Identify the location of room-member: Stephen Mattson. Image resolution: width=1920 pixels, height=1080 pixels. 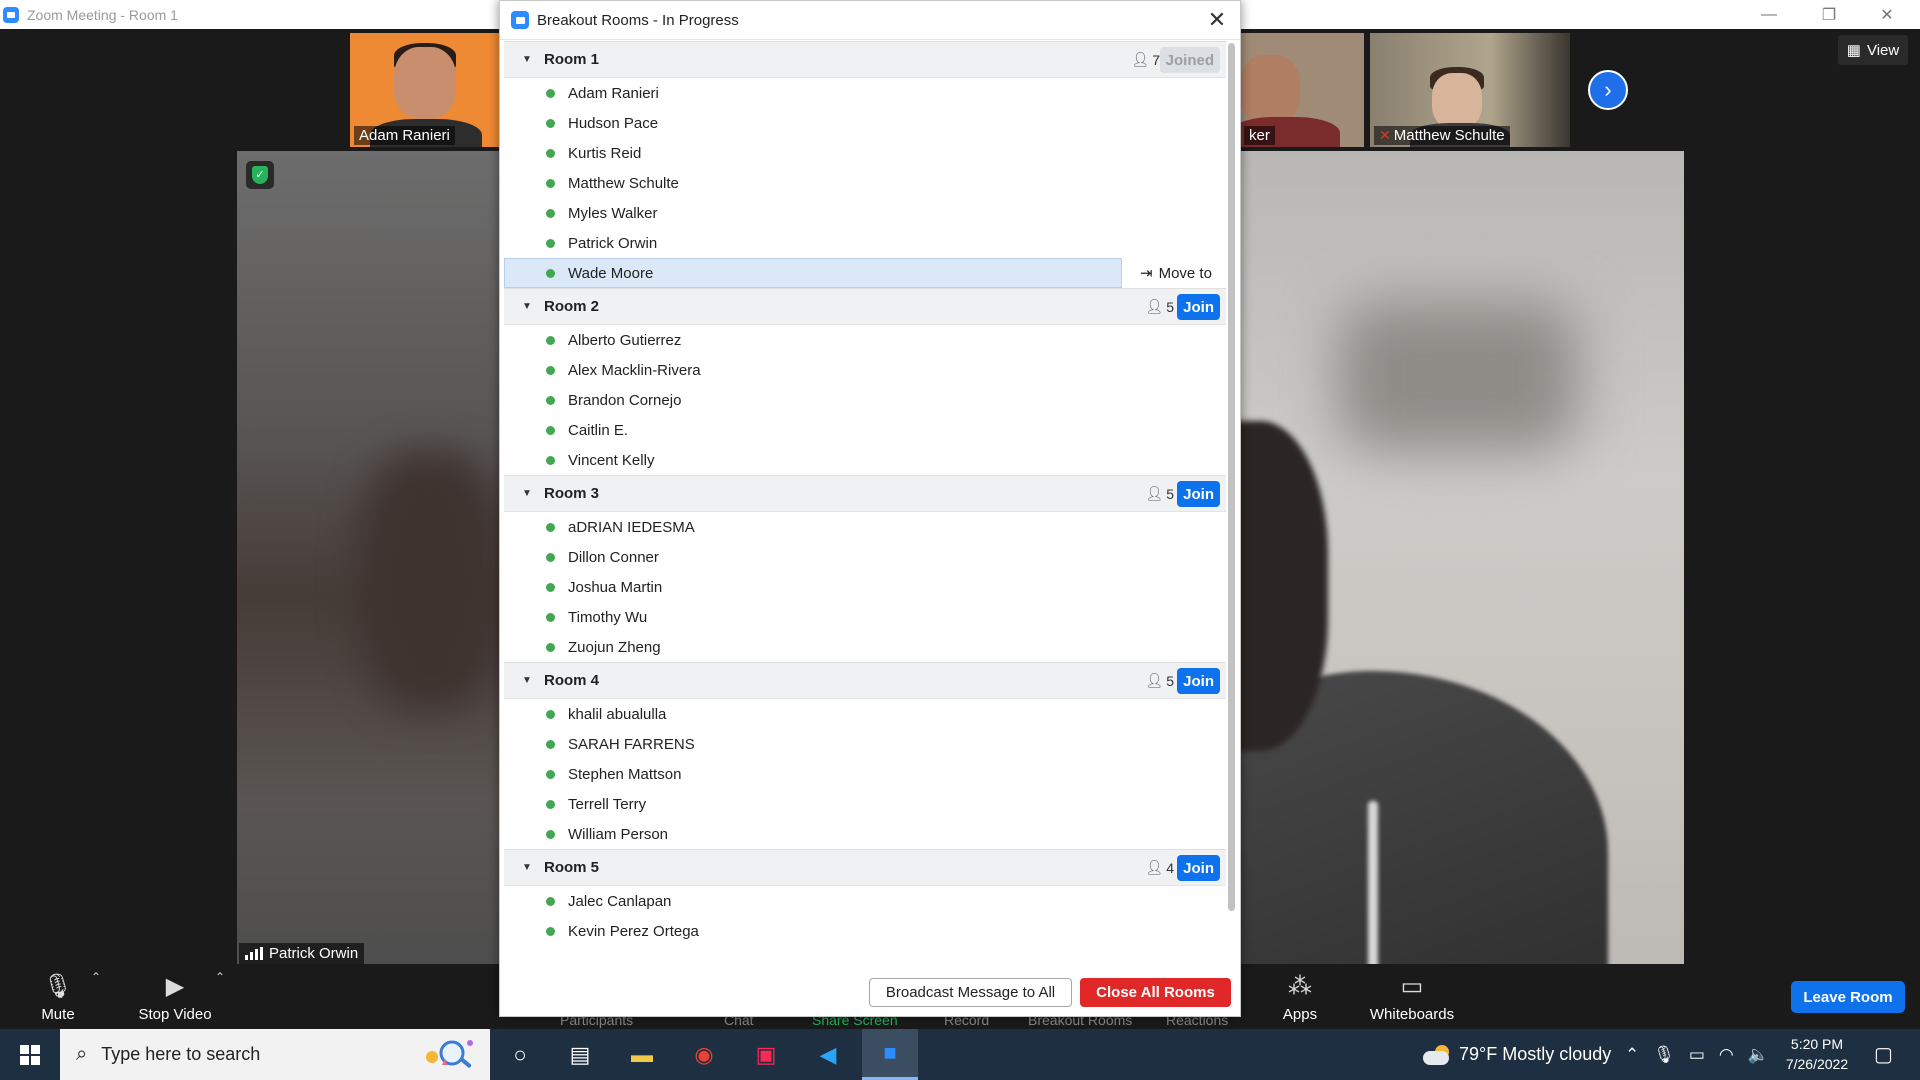
(865, 774).